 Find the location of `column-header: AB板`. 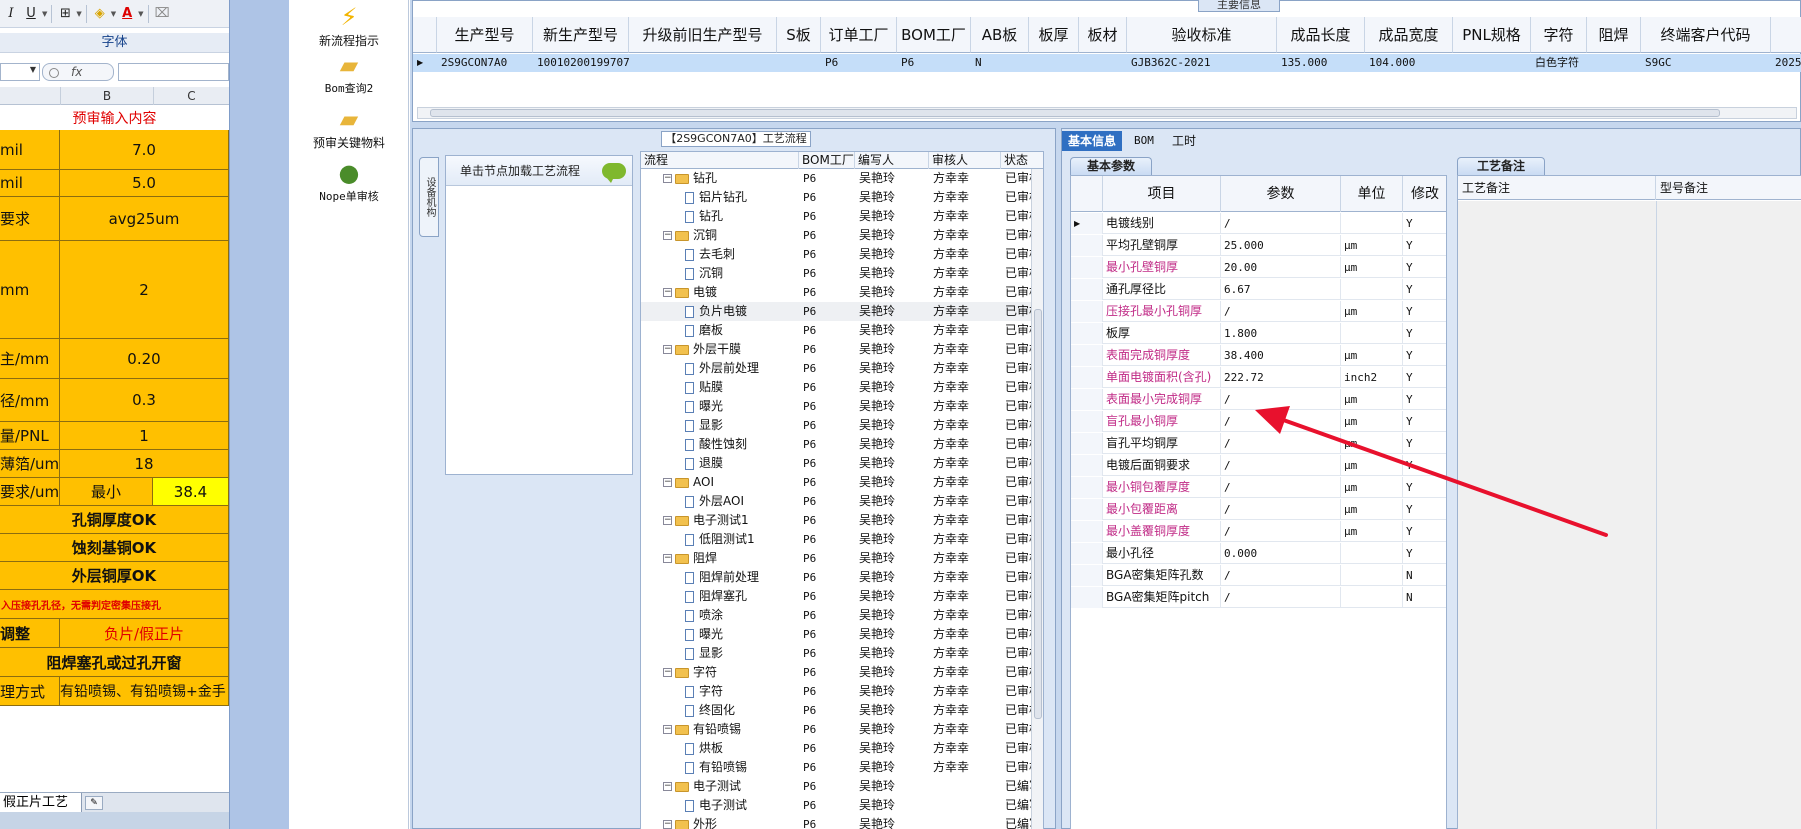

column-header: AB板 is located at coordinates (1000, 35).